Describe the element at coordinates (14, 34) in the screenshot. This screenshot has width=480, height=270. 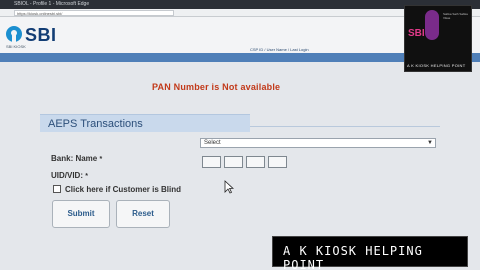
I see `sbi-logo-icon` at that location.